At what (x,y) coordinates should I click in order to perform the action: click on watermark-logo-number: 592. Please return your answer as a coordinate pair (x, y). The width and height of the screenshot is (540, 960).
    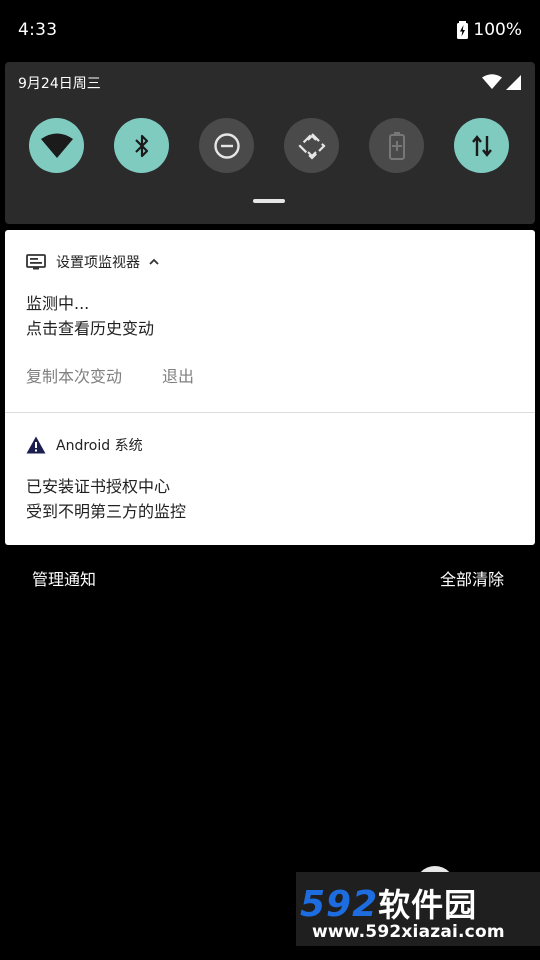
    Looking at the image, I should click on (339, 904).